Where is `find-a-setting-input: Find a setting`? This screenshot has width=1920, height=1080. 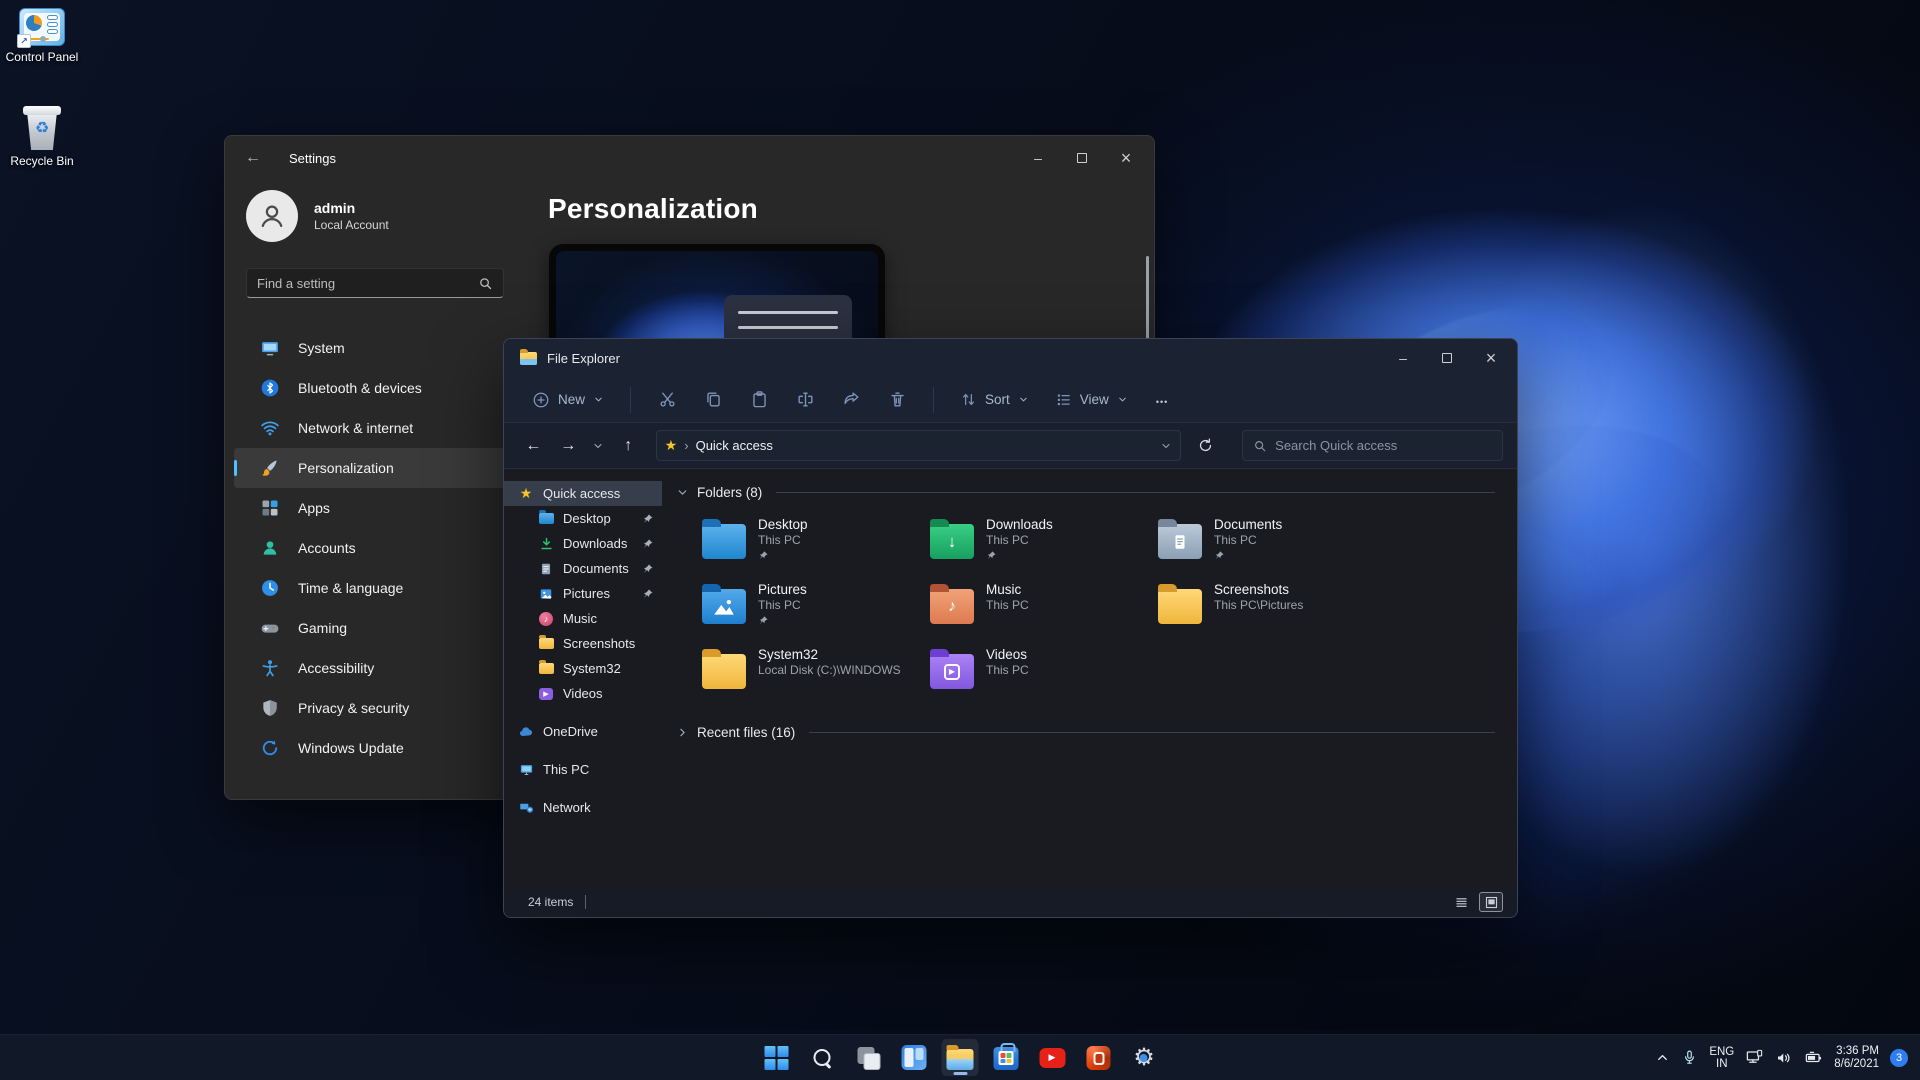 find-a-setting-input: Find a setting is located at coordinates (375, 283).